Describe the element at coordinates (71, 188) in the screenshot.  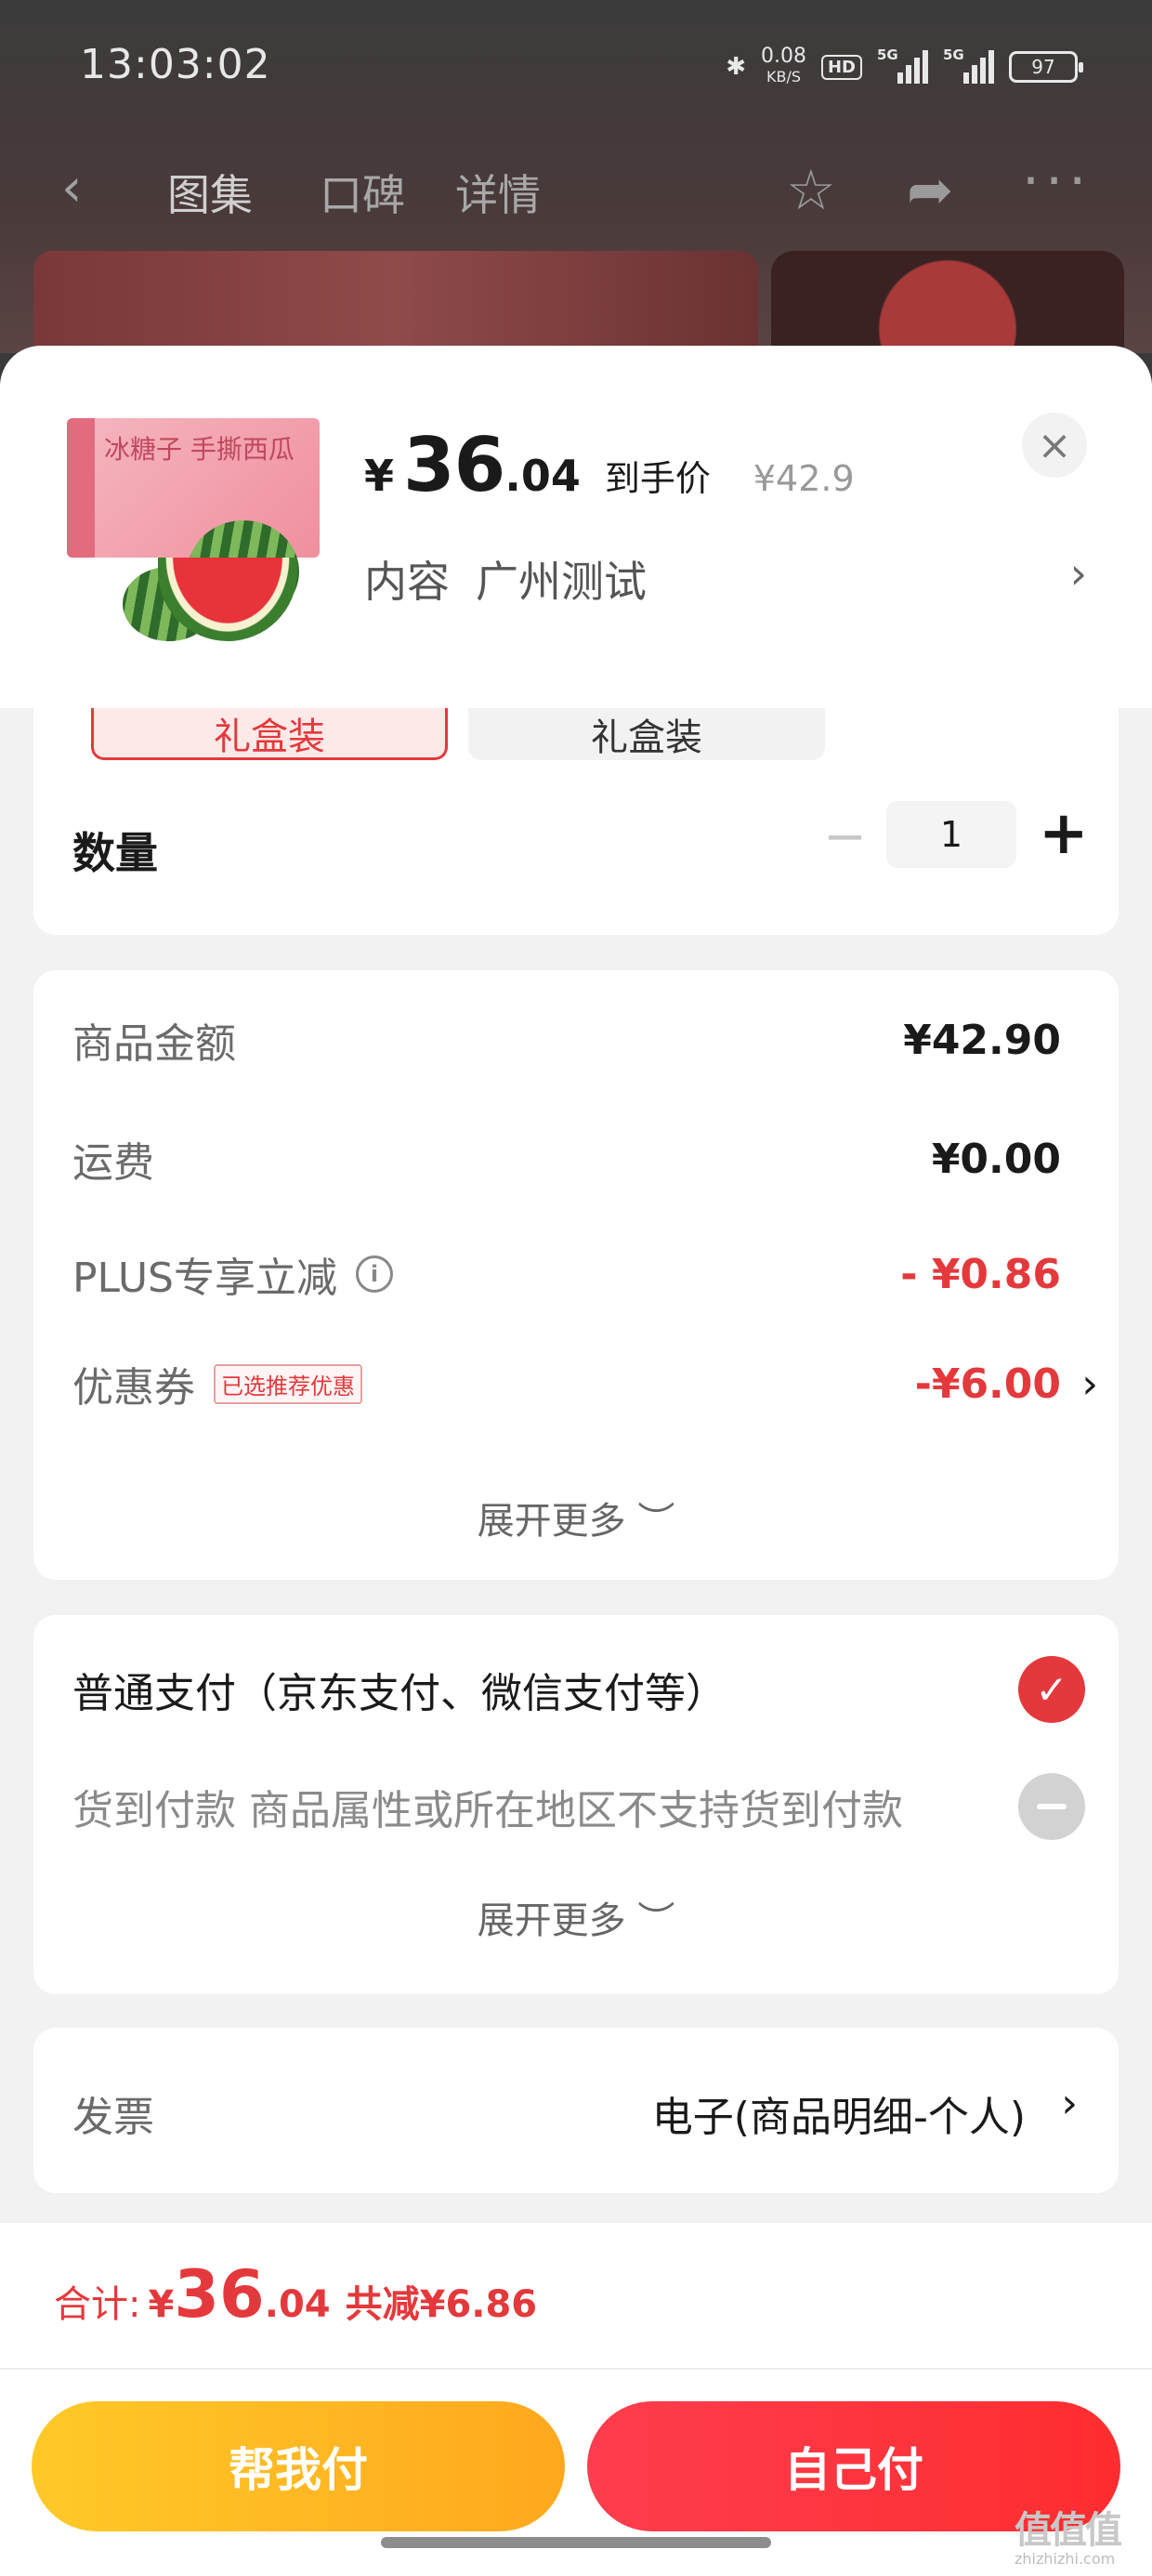
I see `back-icon: ‹` at that location.